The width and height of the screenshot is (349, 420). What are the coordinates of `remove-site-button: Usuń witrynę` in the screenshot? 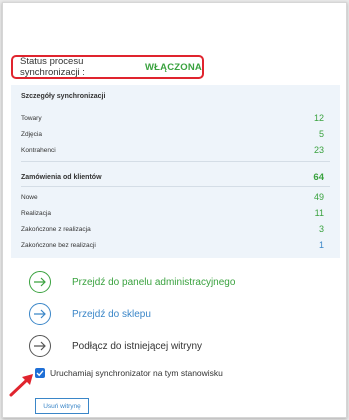 It's located at (62, 406).